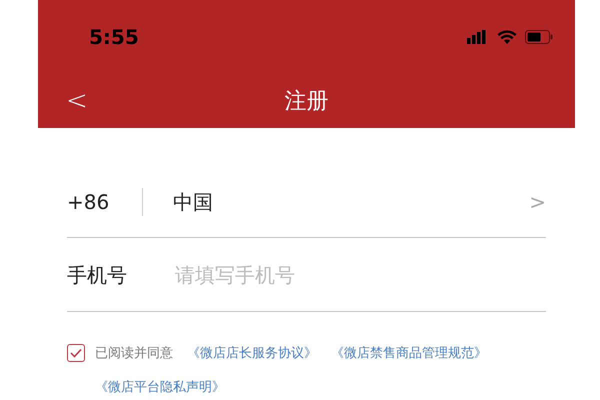 The image size is (600, 400). Describe the element at coordinates (409, 354) in the screenshot. I see `agreement-link: 《微店禁售商品管理规范》` at that location.